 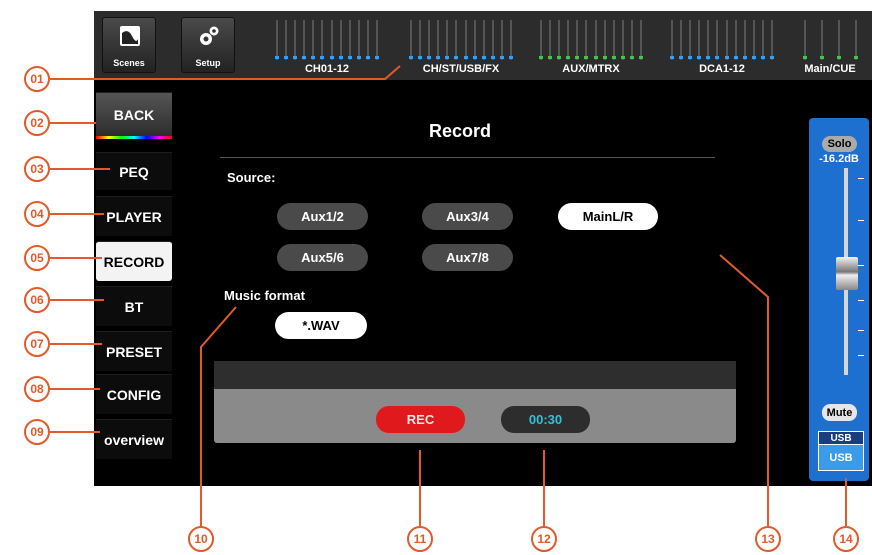 I want to click on group-label: Main/CUE, so click(x=830, y=69).